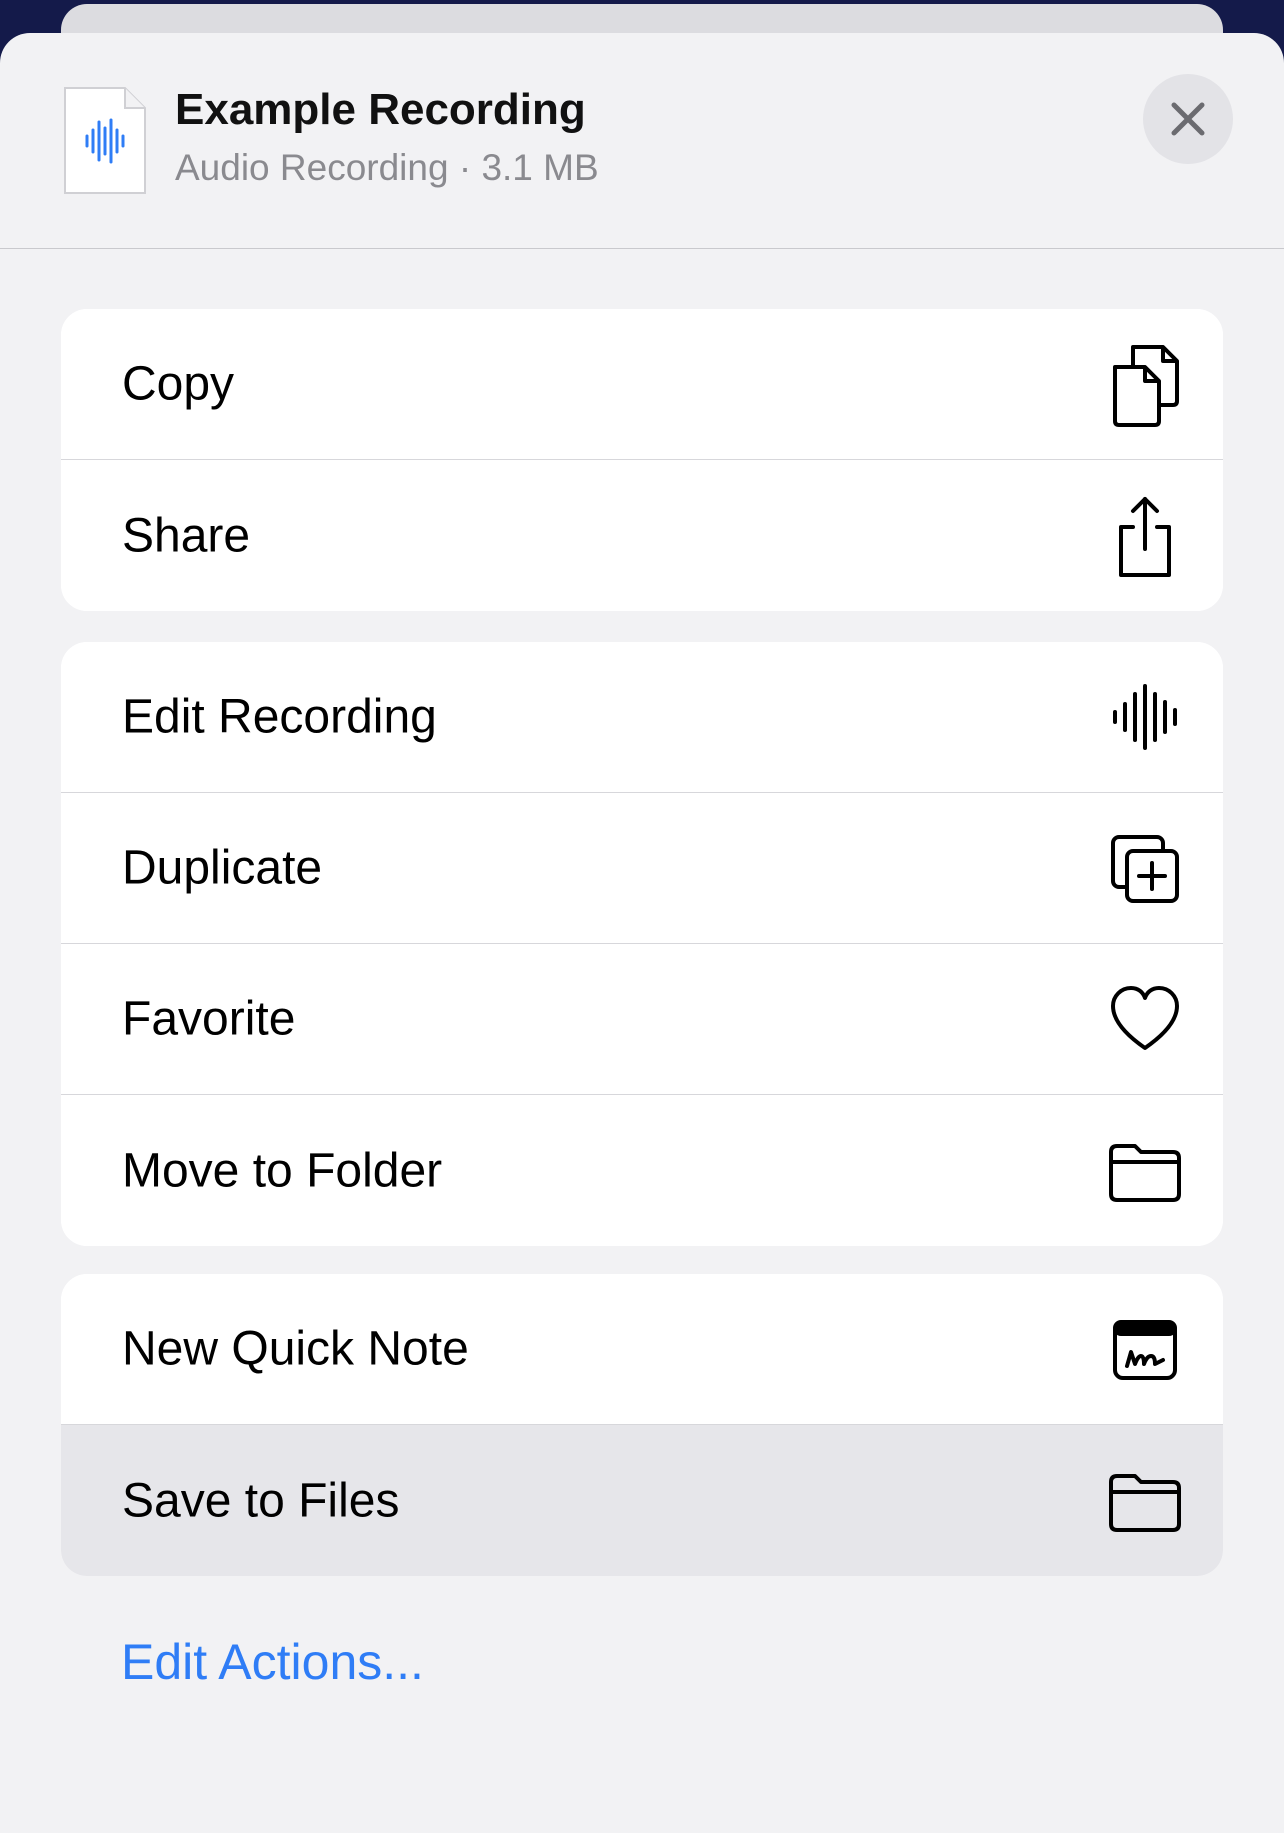 This screenshot has width=1284, height=1833. Describe the element at coordinates (1145, 1019) in the screenshot. I see `heart-icon` at that location.